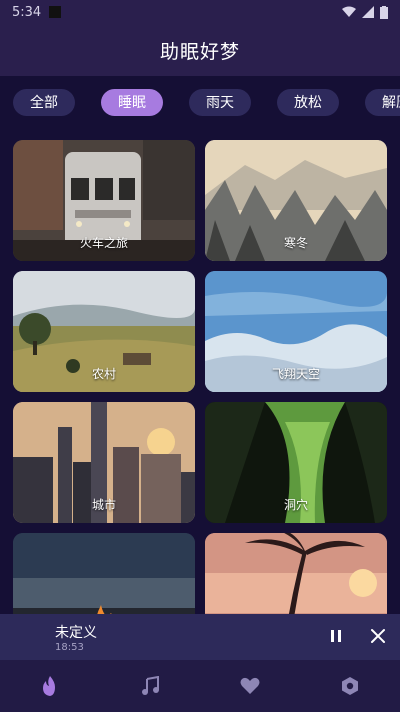 The width and height of the screenshot is (400, 712). Describe the element at coordinates (295, 243) in the screenshot. I see `card-label: 寒冬` at that location.